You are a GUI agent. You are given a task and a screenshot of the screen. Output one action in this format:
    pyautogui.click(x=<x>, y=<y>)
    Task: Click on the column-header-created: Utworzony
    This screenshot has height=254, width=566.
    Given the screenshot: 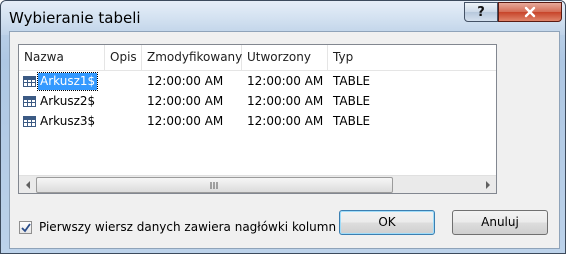 What is the action you would take?
    pyautogui.click(x=285, y=57)
    